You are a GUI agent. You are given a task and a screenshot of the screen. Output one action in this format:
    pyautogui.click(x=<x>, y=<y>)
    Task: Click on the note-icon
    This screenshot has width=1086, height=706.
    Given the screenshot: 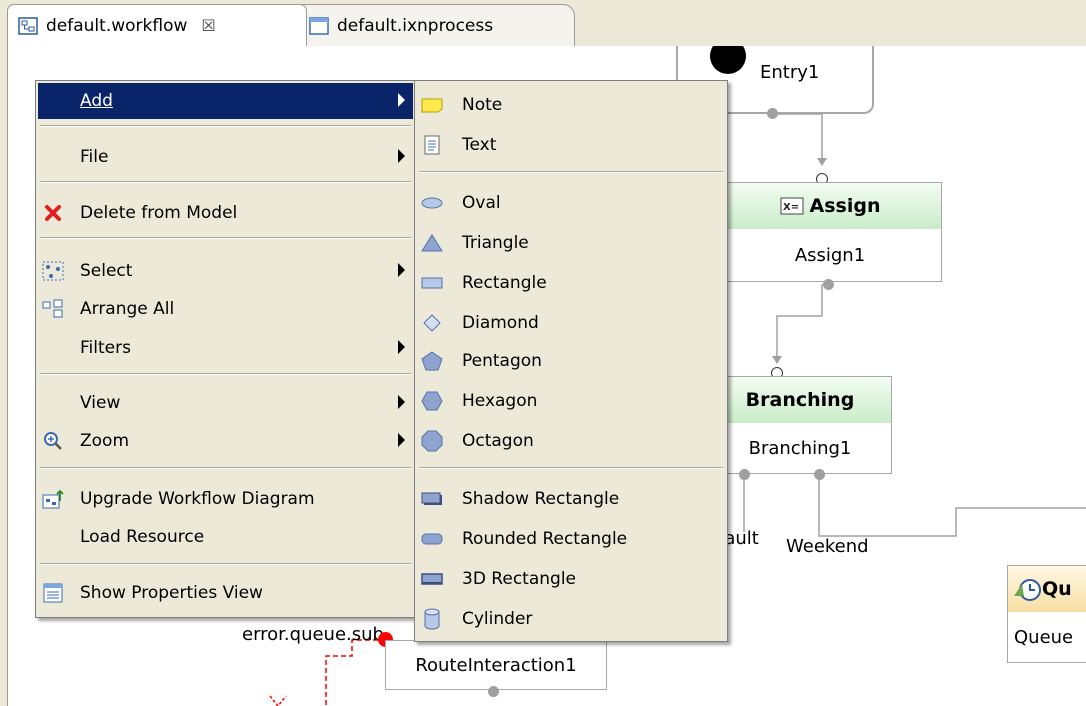 What is the action you would take?
    pyautogui.click(x=432, y=105)
    